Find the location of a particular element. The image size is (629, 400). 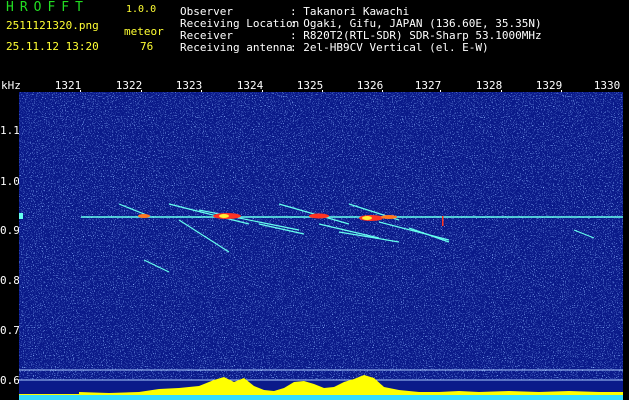

capture-datetime: 25.11.12 13:20 is located at coordinates (52, 46).